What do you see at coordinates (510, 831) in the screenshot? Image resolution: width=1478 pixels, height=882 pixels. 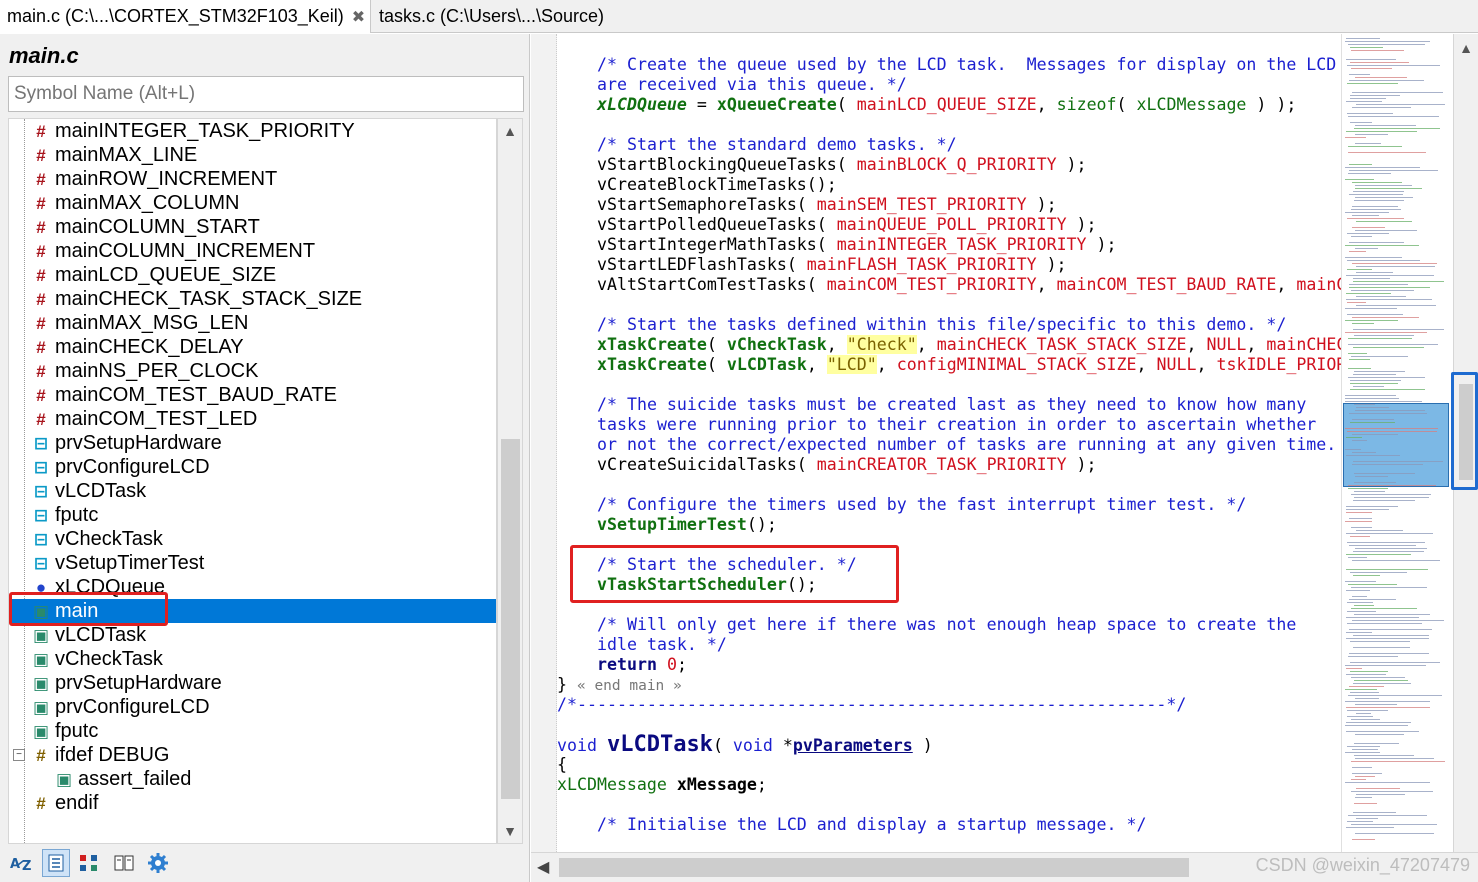 I see `scroll-down-icon: ▼` at bounding box center [510, 831].